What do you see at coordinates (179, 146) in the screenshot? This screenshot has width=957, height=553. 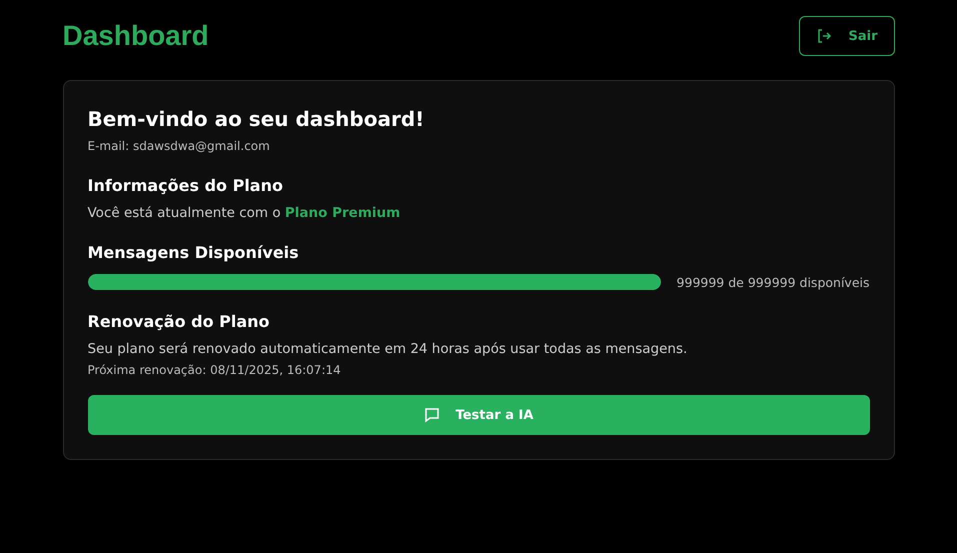 I see `email-text: E-mail: sdawsdwa@gmail.com` at bounding box center [179, 146].